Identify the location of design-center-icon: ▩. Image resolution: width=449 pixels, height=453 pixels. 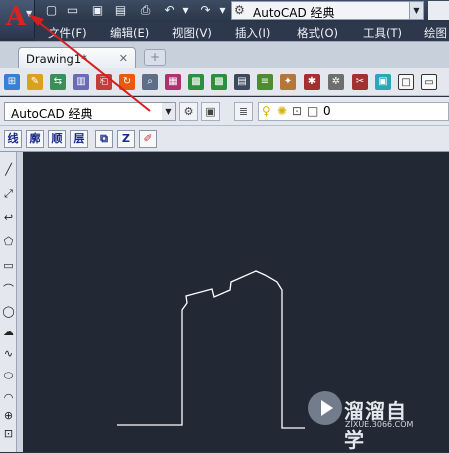
(196, 82).